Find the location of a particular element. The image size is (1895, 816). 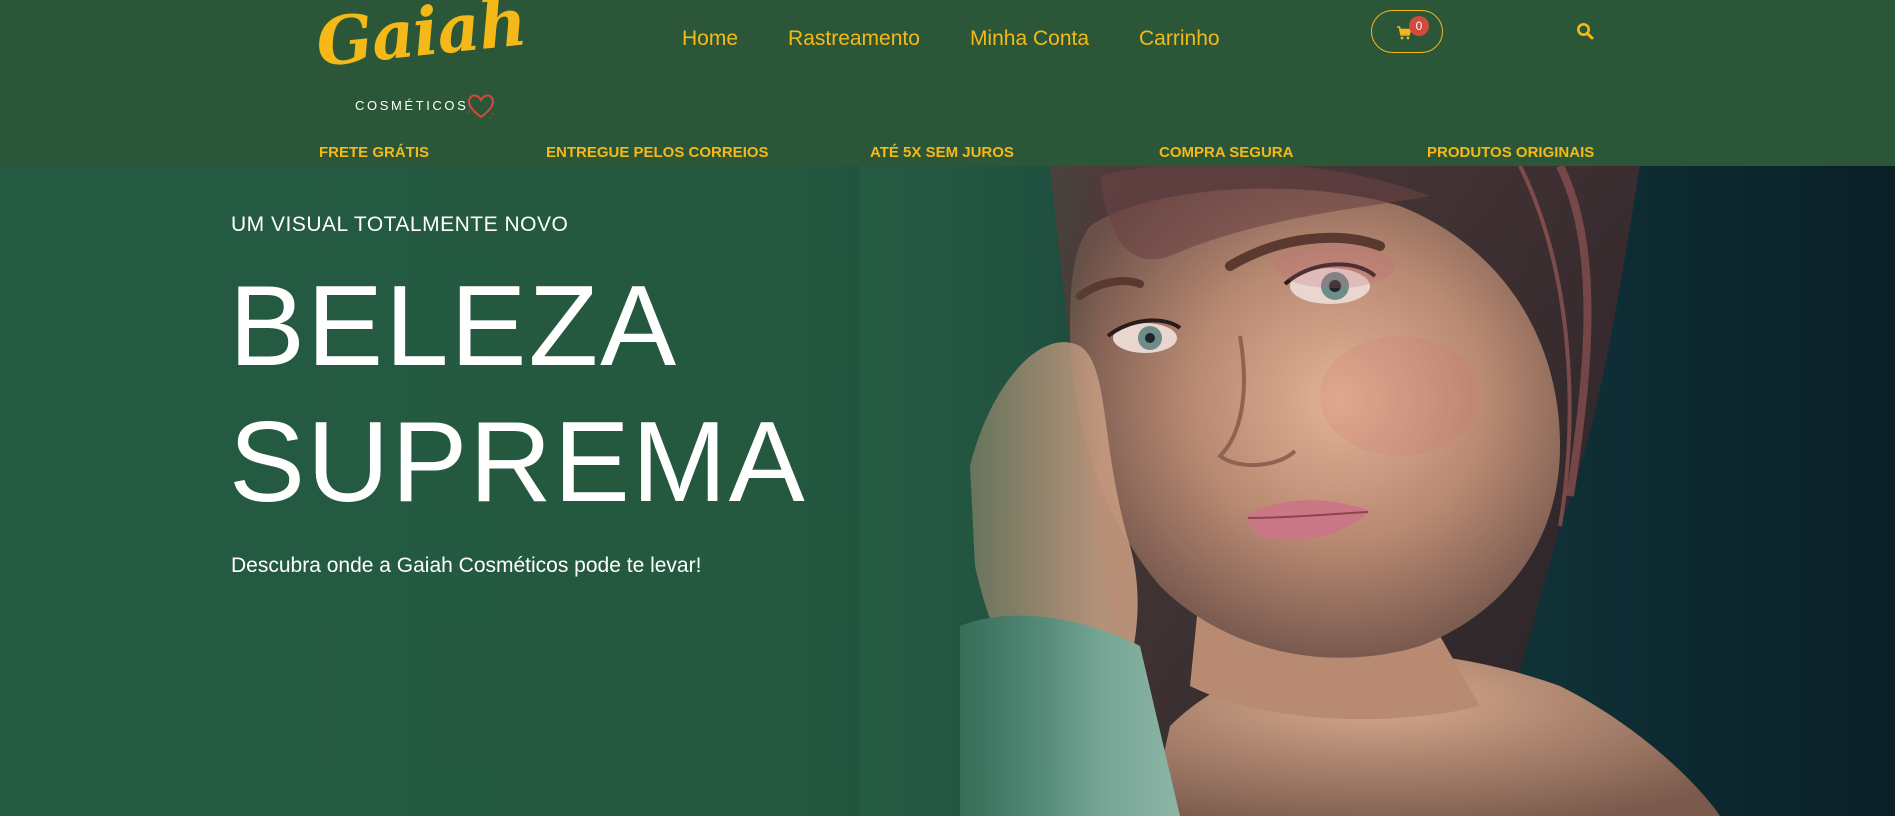

feature-frete-gratis: FRETE GRÁTIS is located at coordinates (374, 152).